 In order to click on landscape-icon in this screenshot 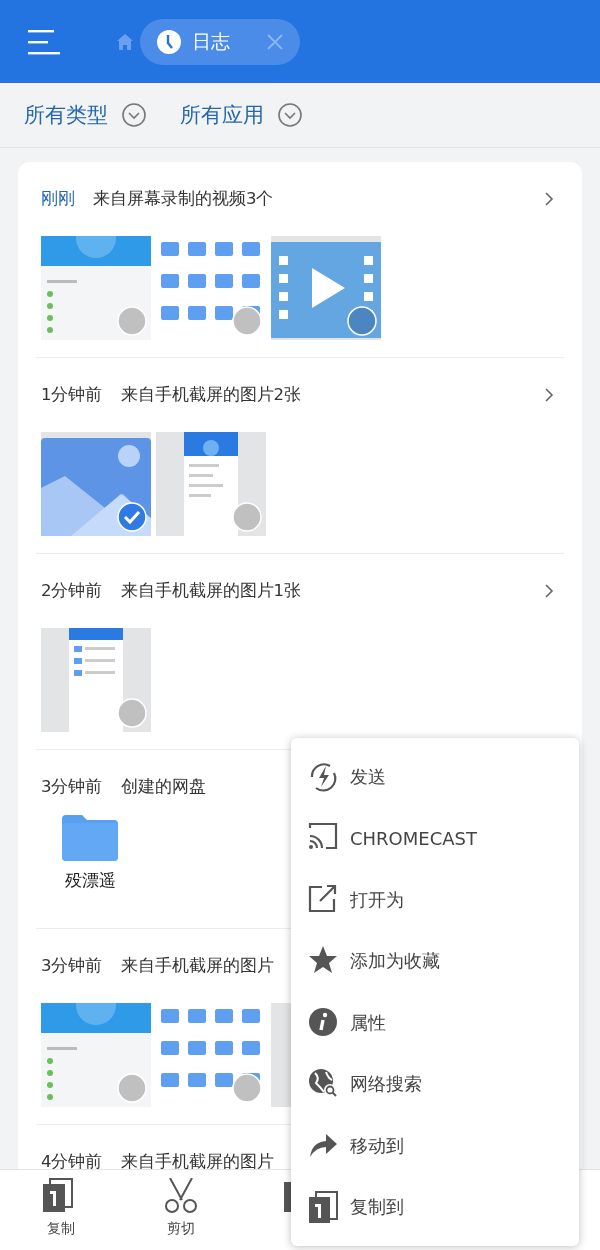, I will do `click(96, 484)`.